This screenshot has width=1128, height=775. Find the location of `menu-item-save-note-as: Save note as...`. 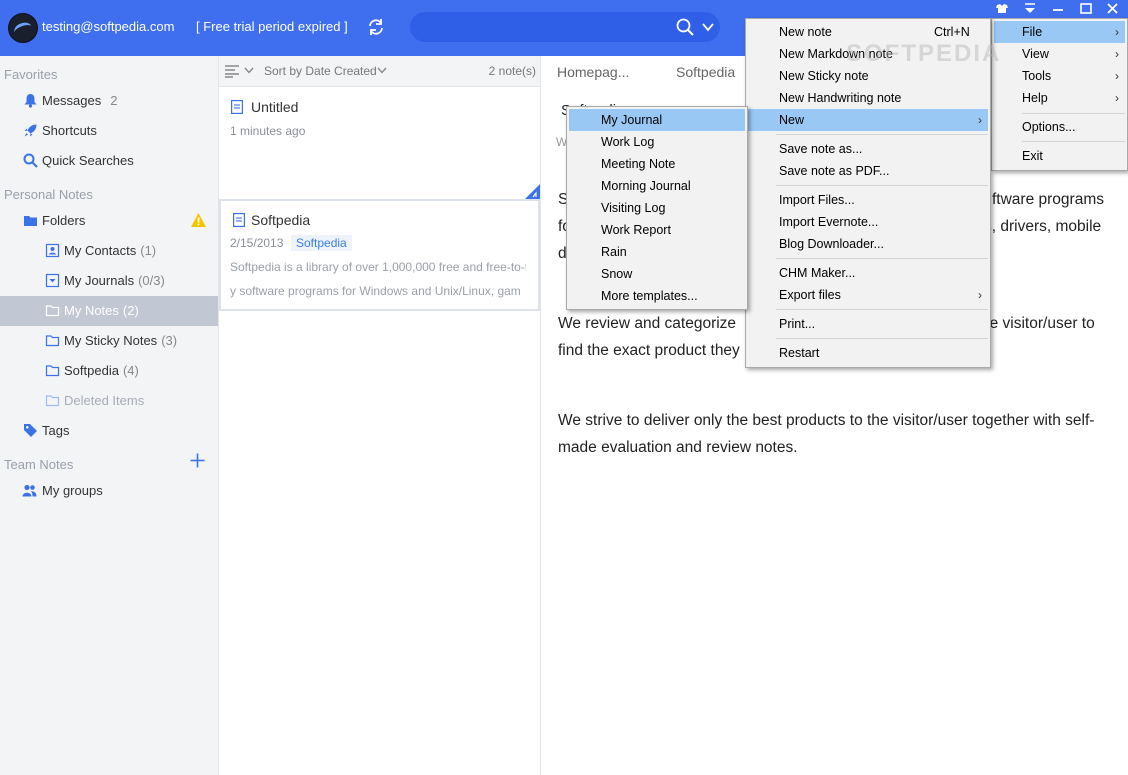

menu-item-save-note-as: Save note as... is located at coordinates (868, 149).